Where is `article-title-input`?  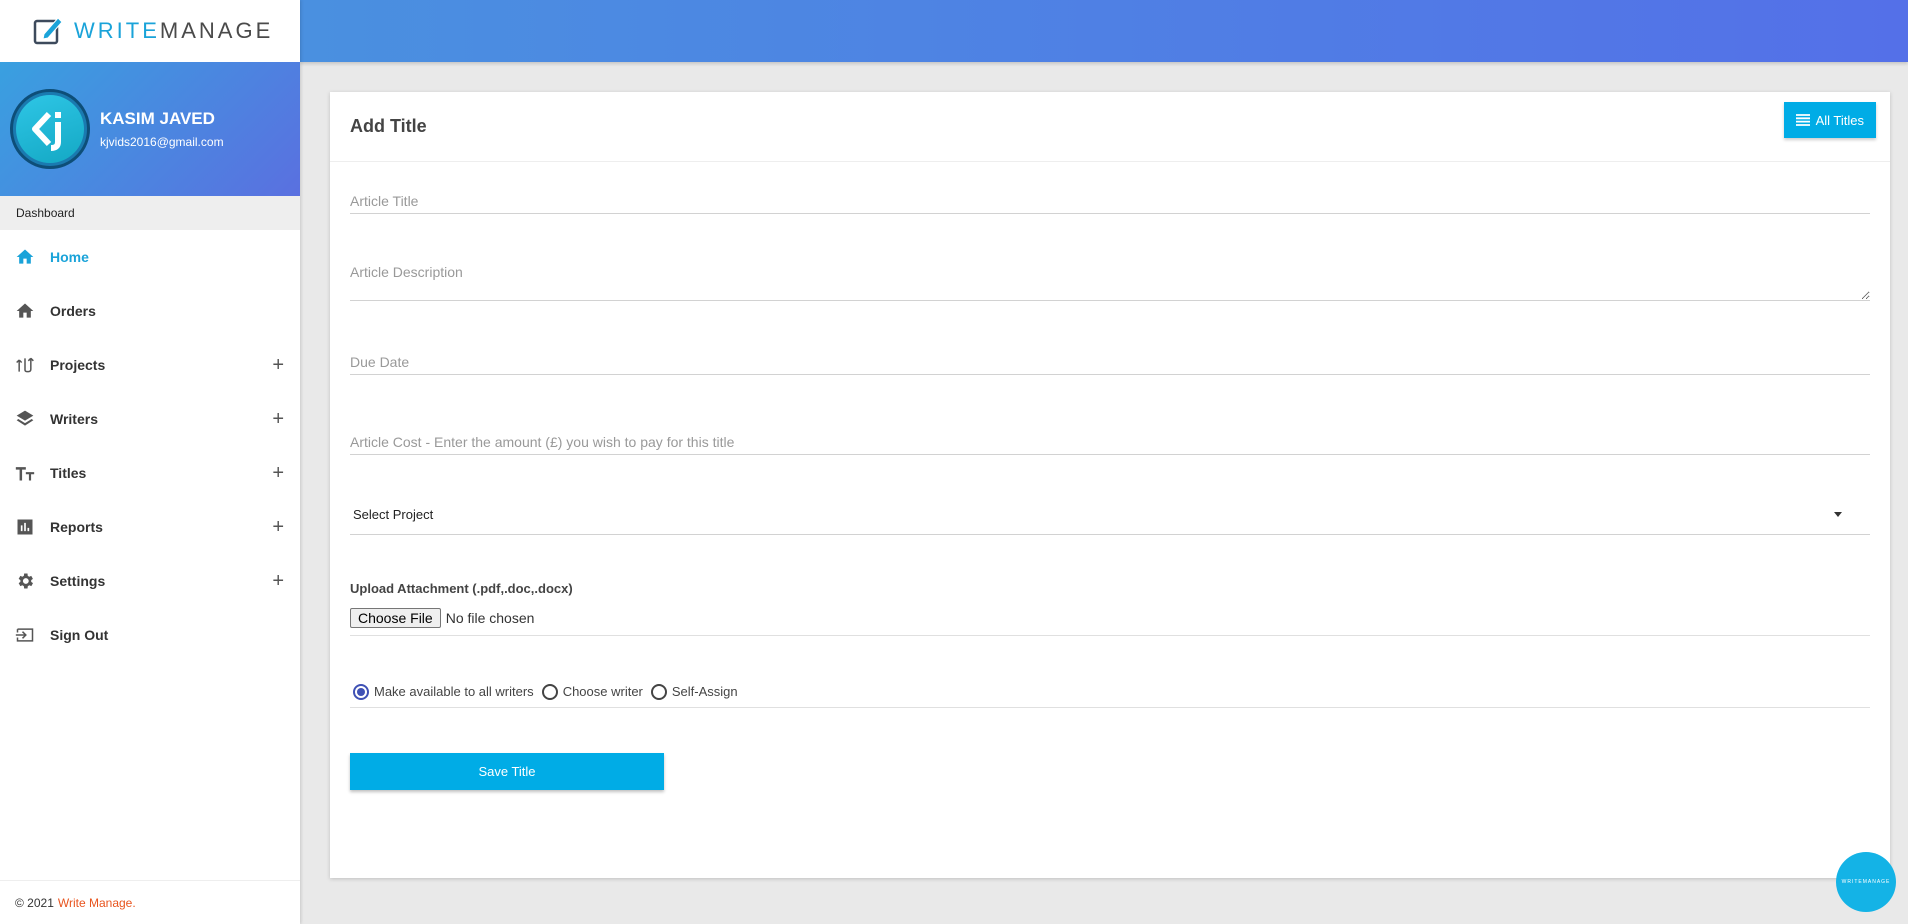 article-title-input is located at coordinates (1110, 201).